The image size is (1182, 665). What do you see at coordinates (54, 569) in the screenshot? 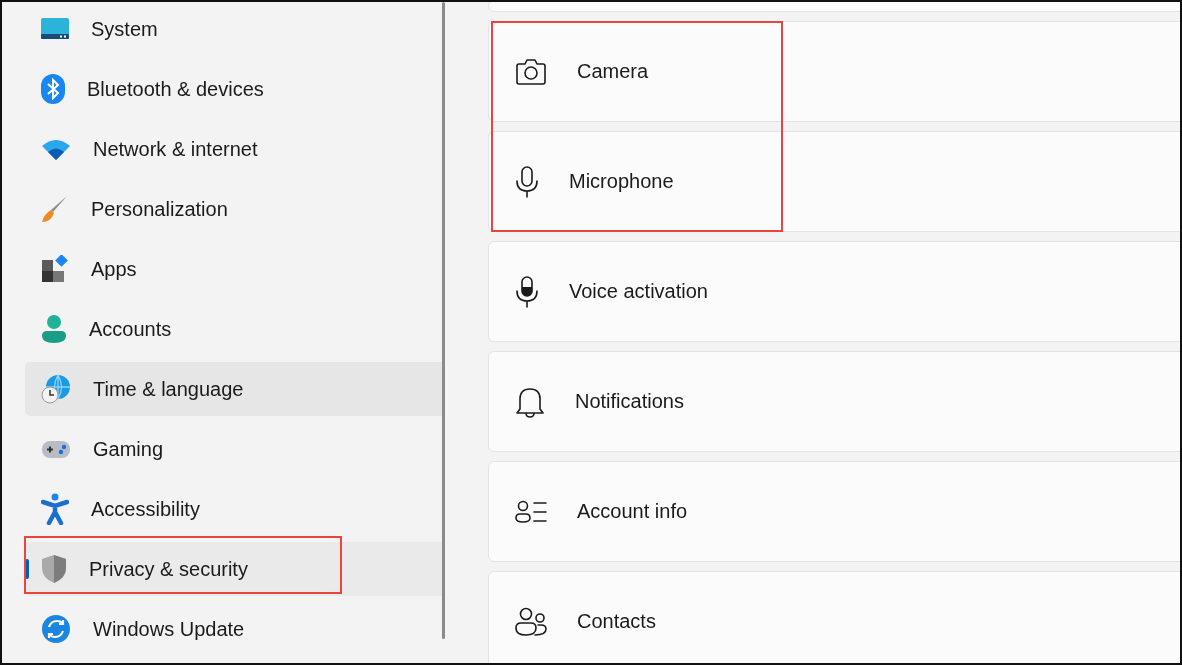
I see `shield-icon` at bounding box center [54, 569].